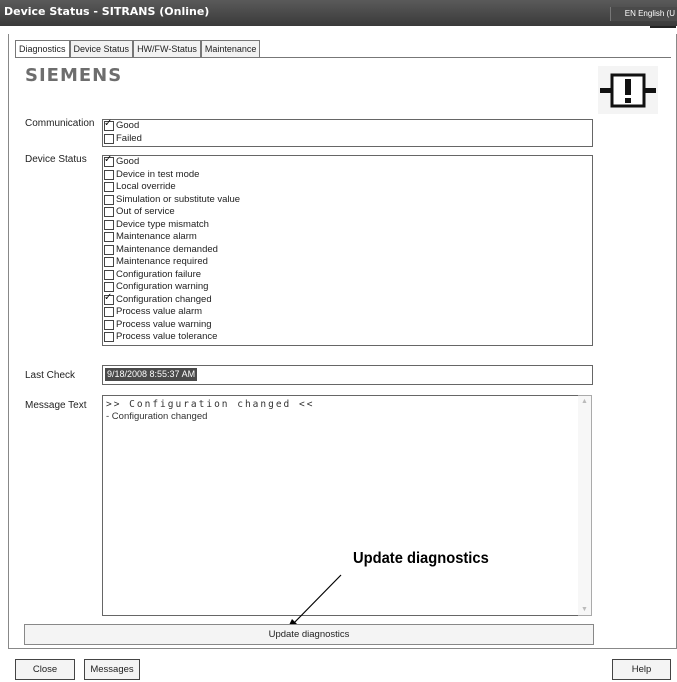  I want to click on communication-failed-checkbox, so click(109, 138).